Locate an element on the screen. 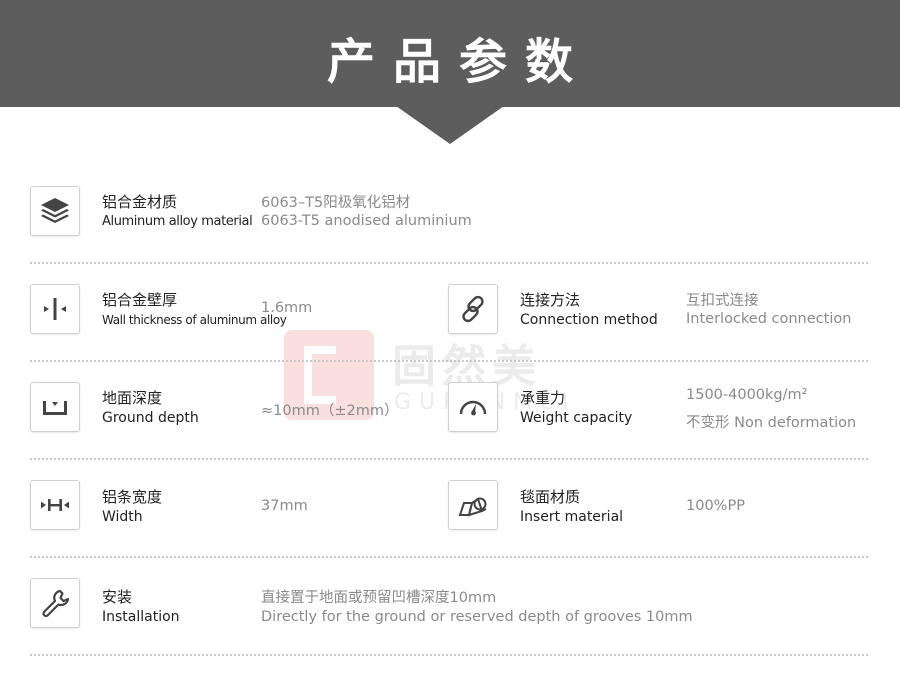 This screenshot has height=690, width=900. thickness-icon is located at coordinates (55, 309).